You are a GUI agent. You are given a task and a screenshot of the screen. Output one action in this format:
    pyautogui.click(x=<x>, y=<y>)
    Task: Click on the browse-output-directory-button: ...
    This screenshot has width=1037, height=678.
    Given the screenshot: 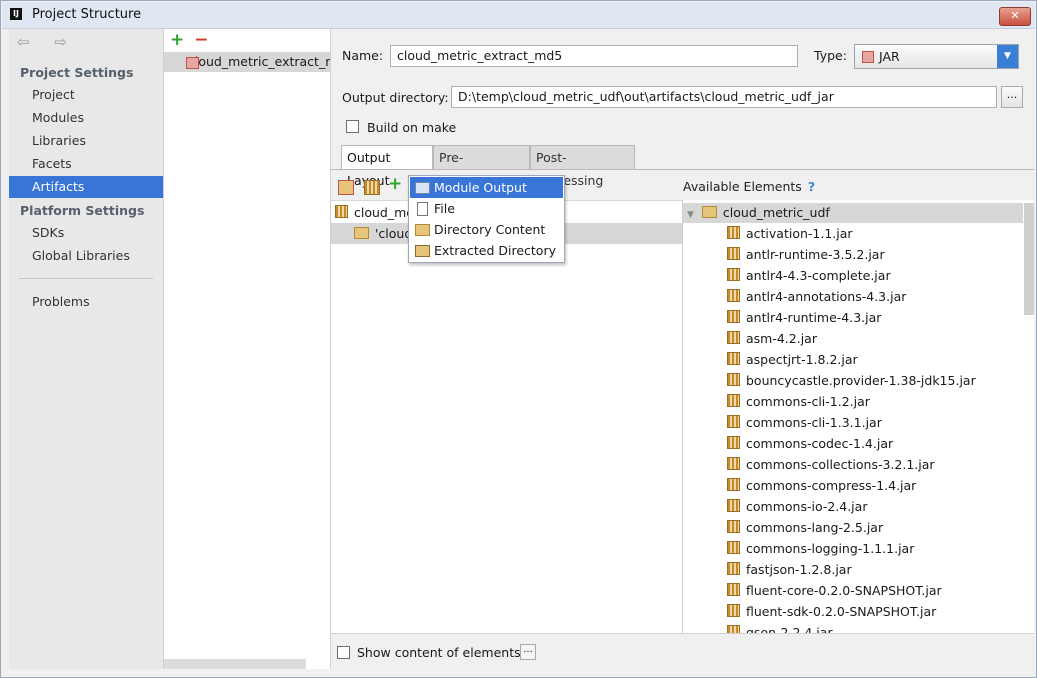 What is the action you would take?
    pyautogui.click(x=1012, y=97)
    